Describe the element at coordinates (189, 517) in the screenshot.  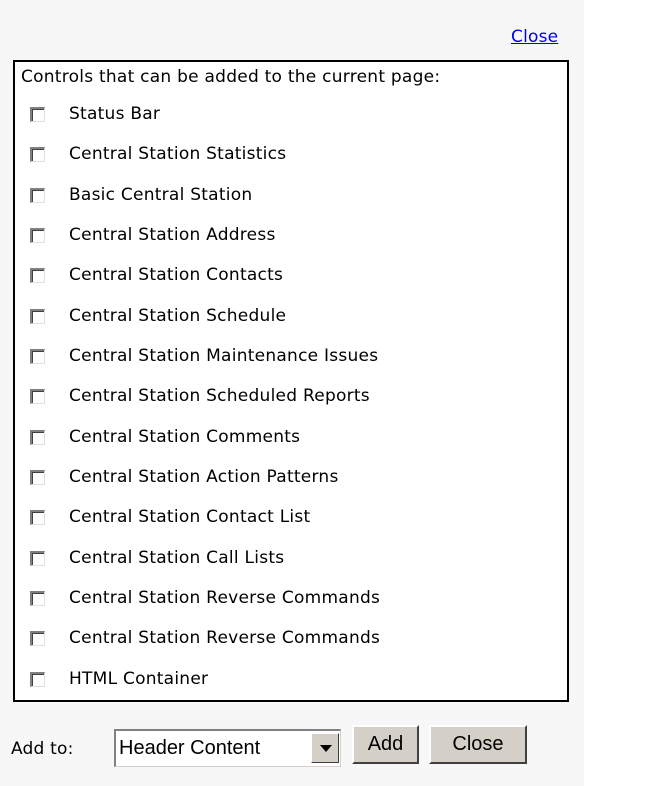
I see `control-label: Central Station Contact List` at that location.